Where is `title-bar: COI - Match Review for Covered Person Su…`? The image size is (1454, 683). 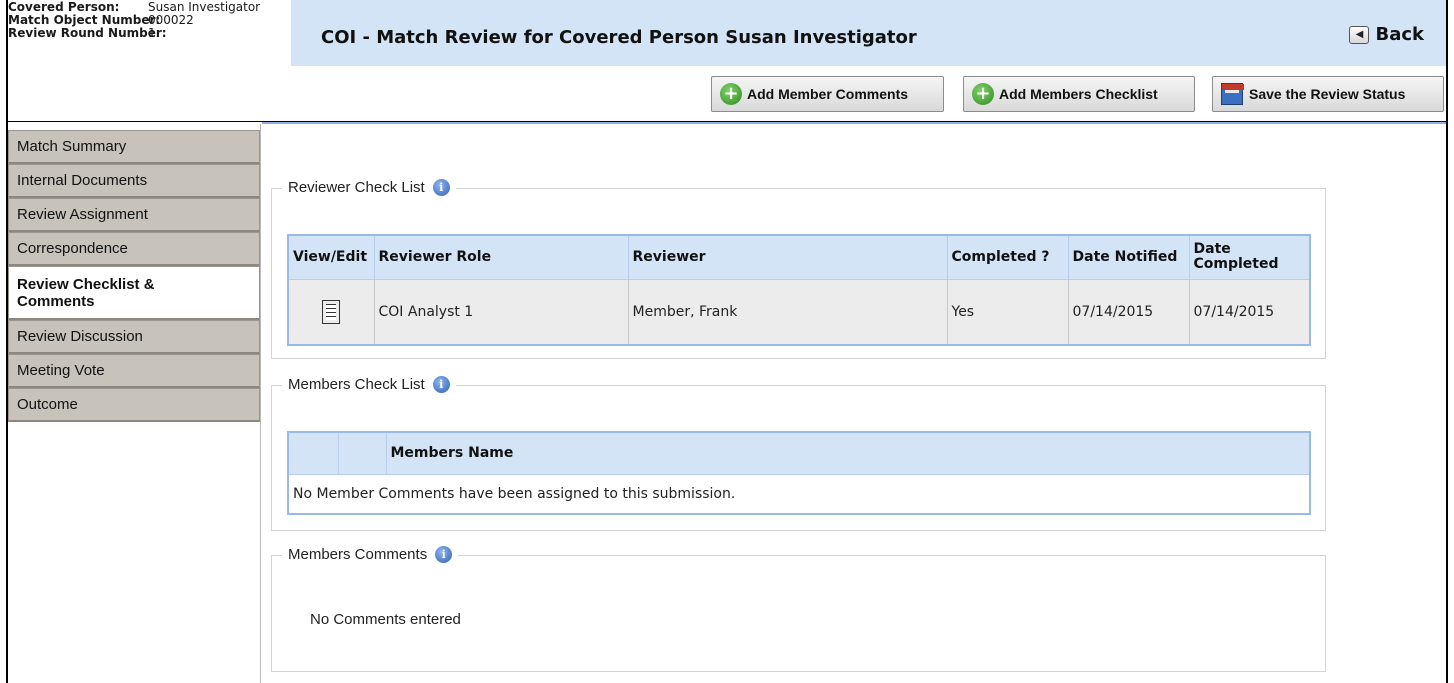
title-bar: COI - Match Review for Covered Person Su… is located at coordinates (868, 33).